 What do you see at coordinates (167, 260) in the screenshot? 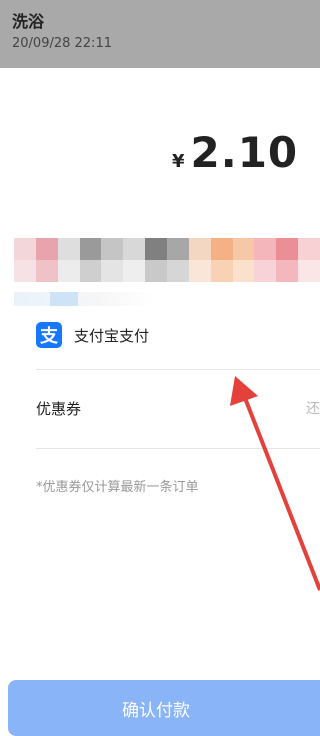
I see `pixelated-info-block` at bounding box center [167, 260].